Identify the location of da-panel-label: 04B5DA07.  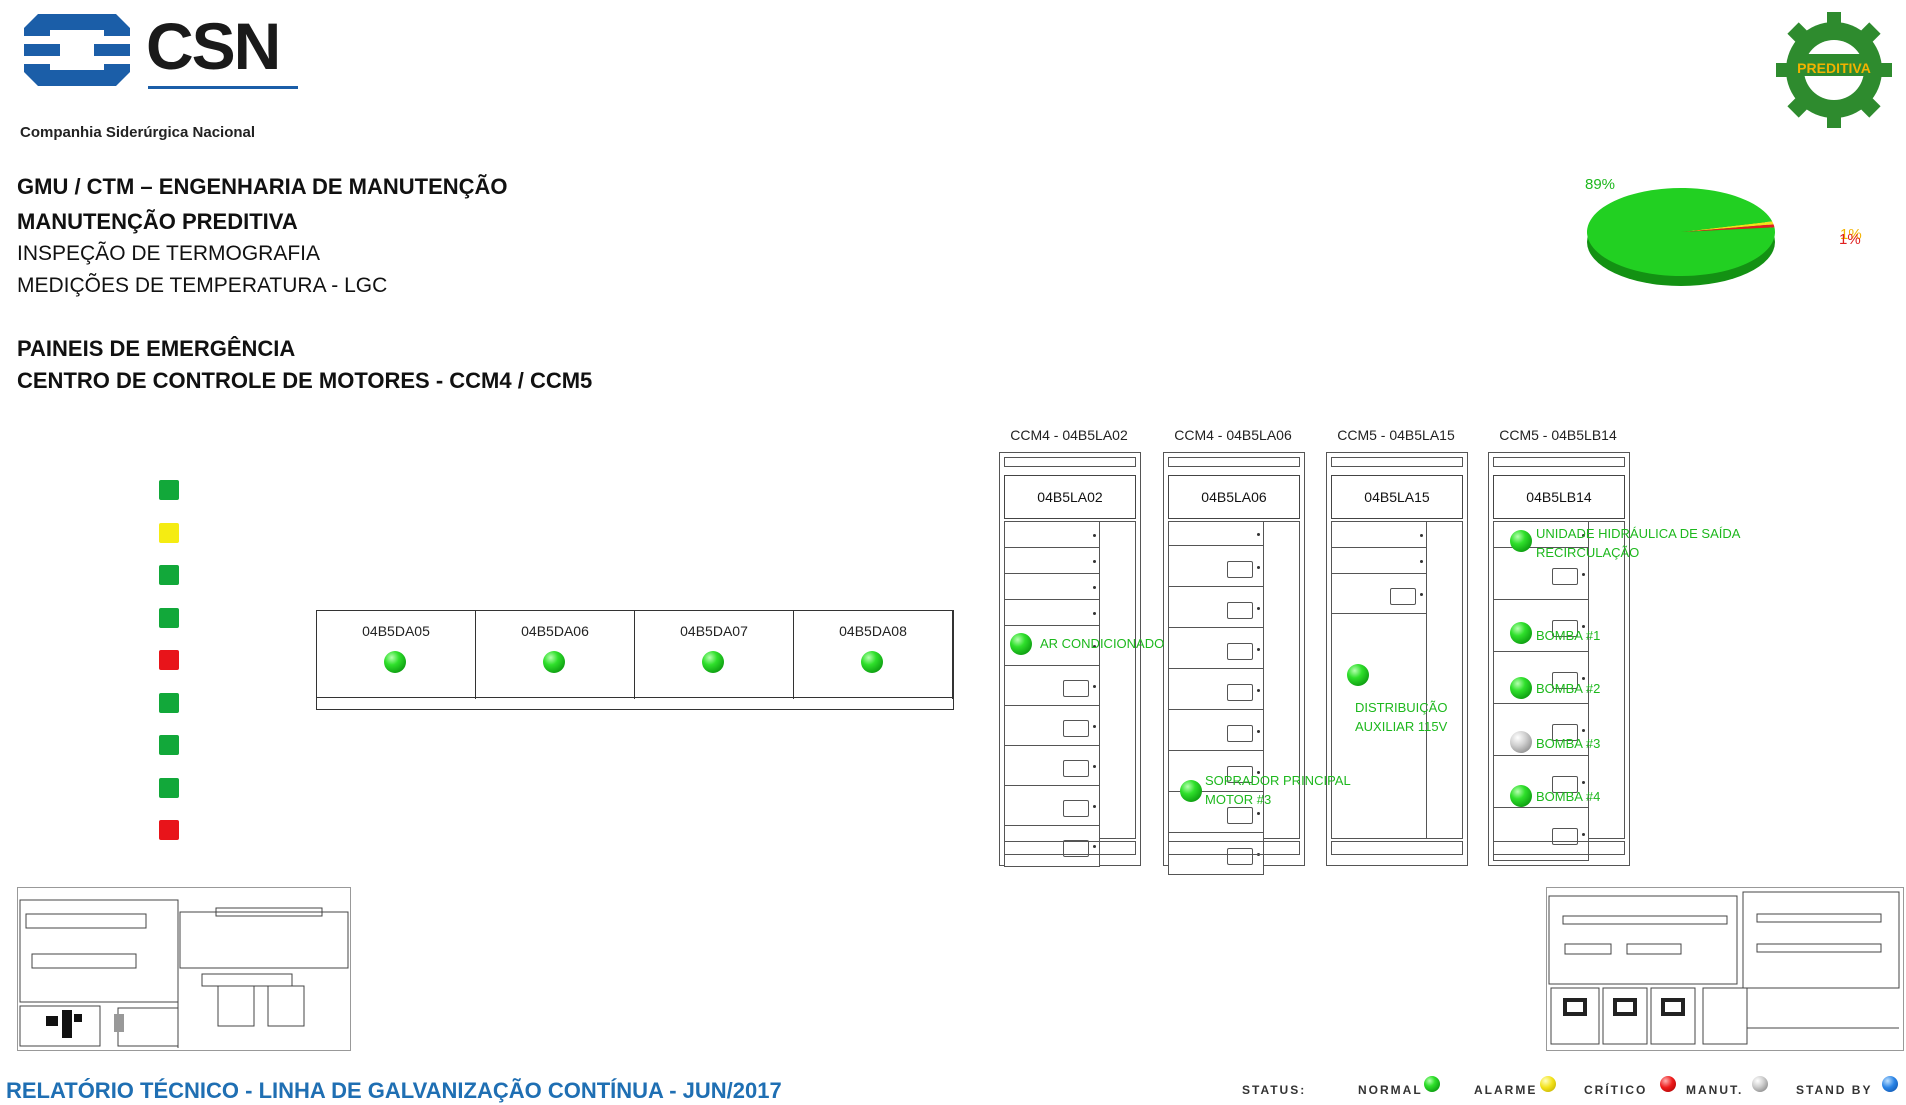
(714, 631).